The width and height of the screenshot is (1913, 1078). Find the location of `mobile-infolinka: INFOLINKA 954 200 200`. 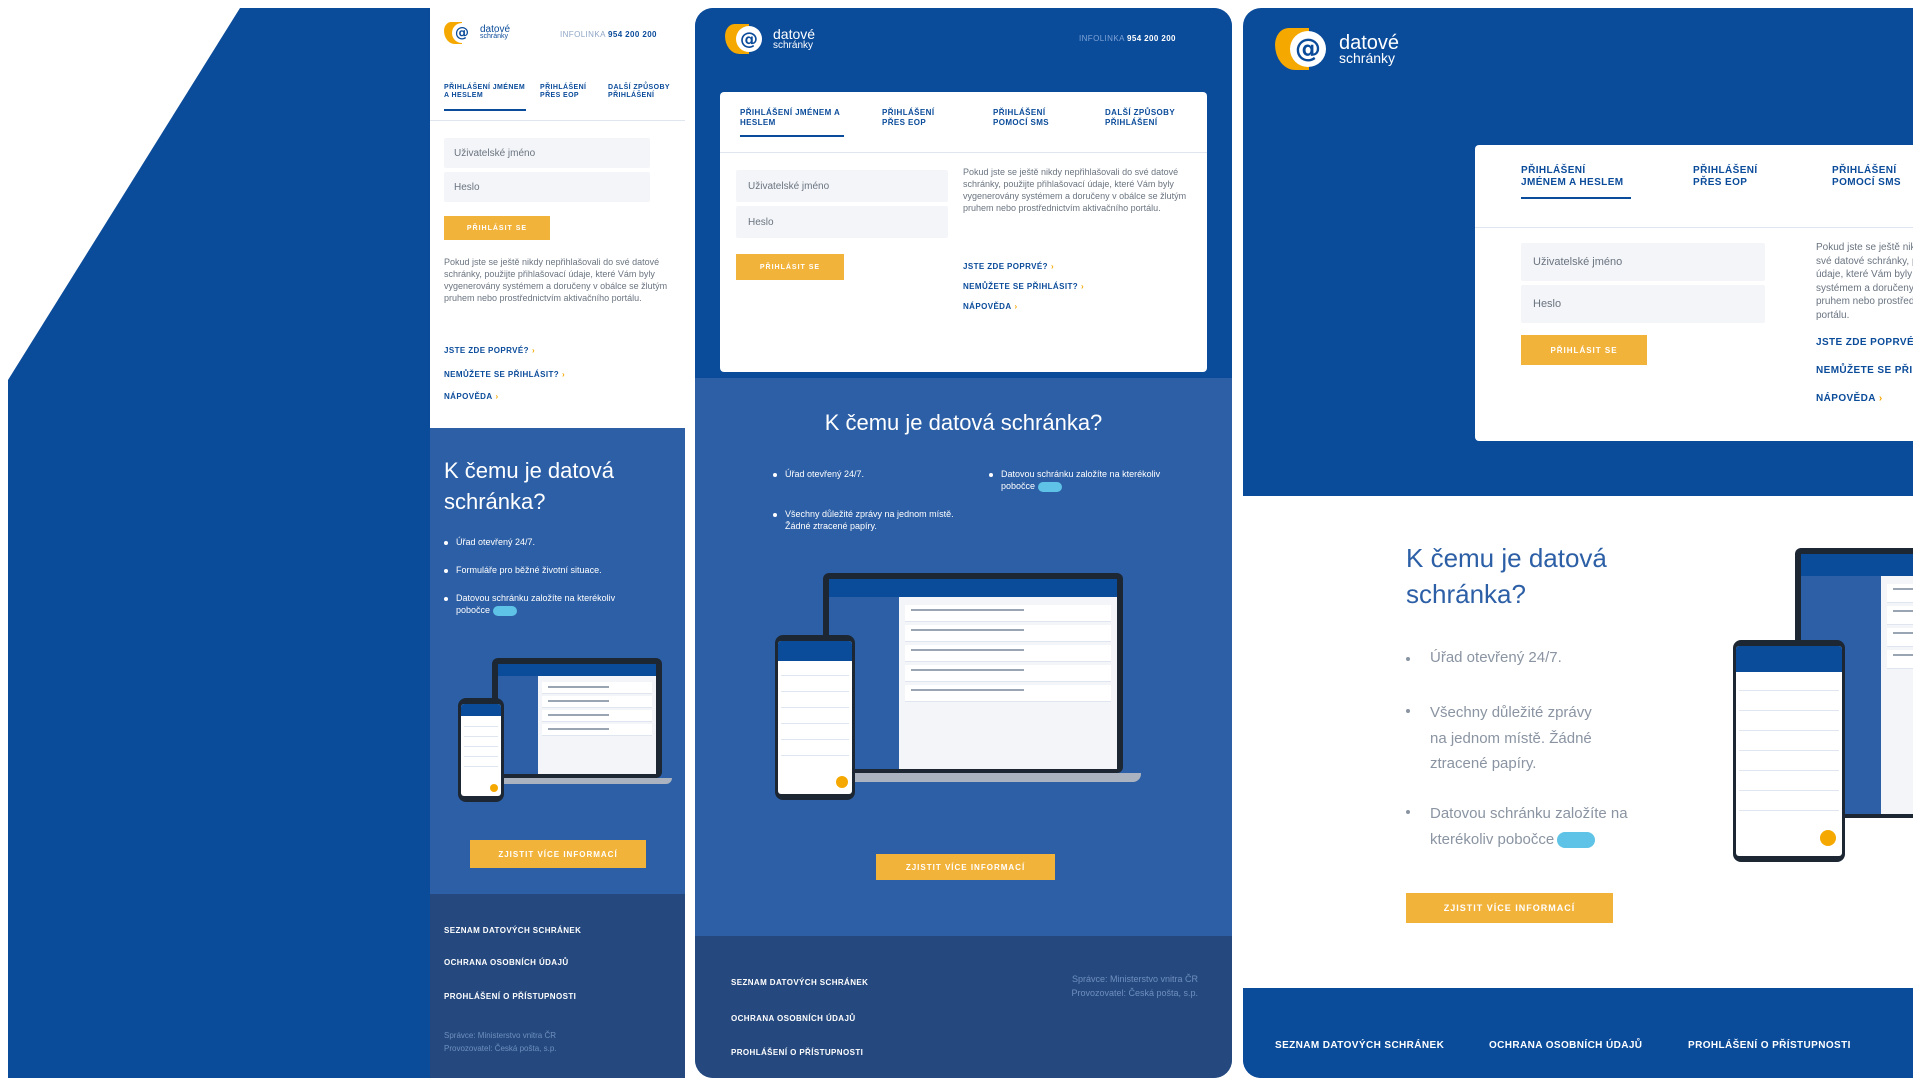

mobile-infolinka: INFOLINKA 954 200 200 is located at coordinates (608, 34).